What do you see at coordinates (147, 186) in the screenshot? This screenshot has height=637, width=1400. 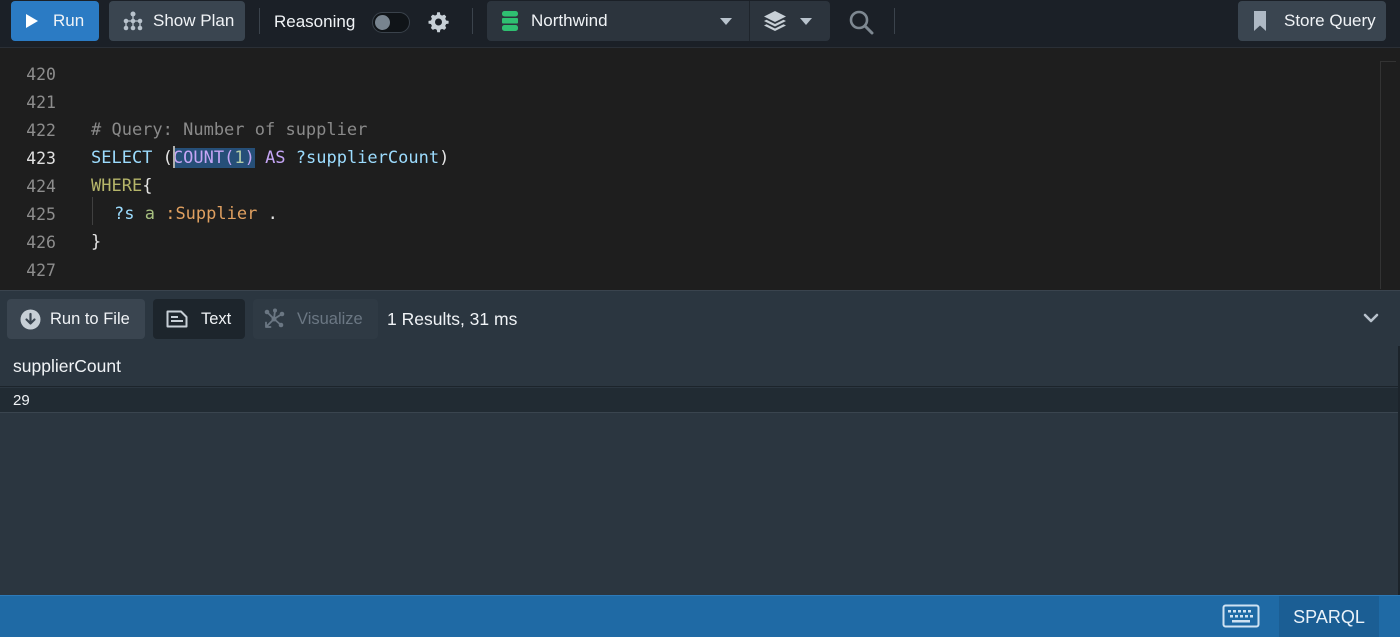 I see `punctuation-token: {` at bounding box center [147, 186].